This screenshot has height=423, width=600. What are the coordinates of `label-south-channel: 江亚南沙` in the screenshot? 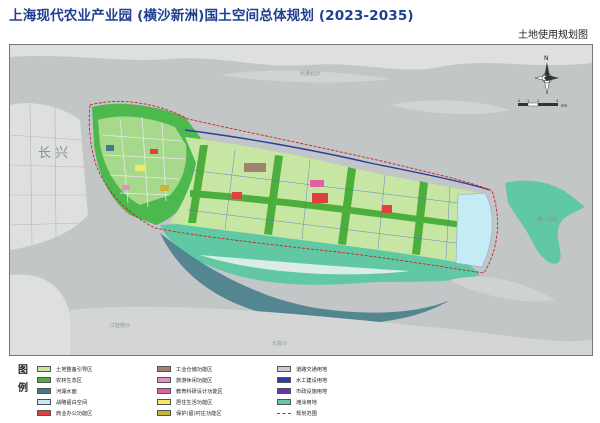 It's located at (120, 325).